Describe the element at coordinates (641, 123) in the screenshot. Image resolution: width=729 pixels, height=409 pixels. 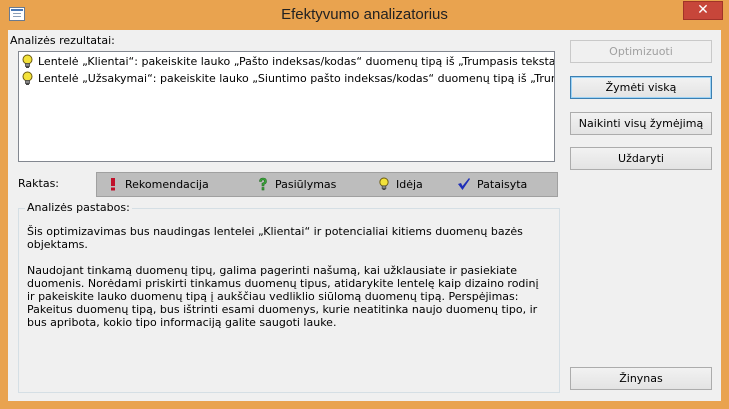
I see `deselect-all-button: Naikinti visų žymėjimą` at that location.